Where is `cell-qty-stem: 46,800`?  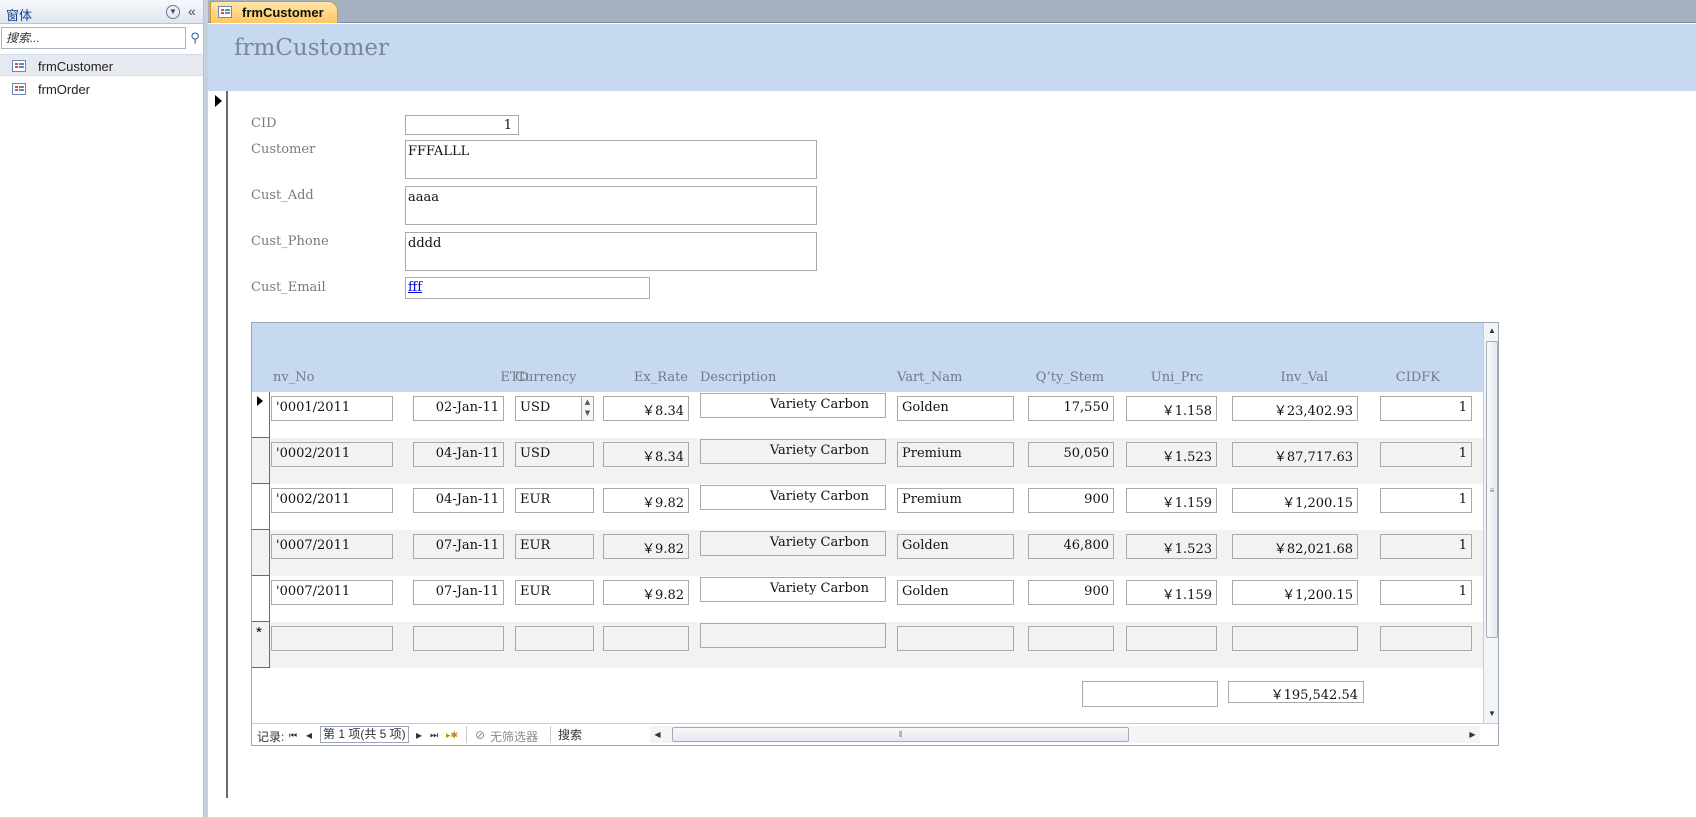
cell-qty-stem: 46,800 is located at coordinates (1071, 546).